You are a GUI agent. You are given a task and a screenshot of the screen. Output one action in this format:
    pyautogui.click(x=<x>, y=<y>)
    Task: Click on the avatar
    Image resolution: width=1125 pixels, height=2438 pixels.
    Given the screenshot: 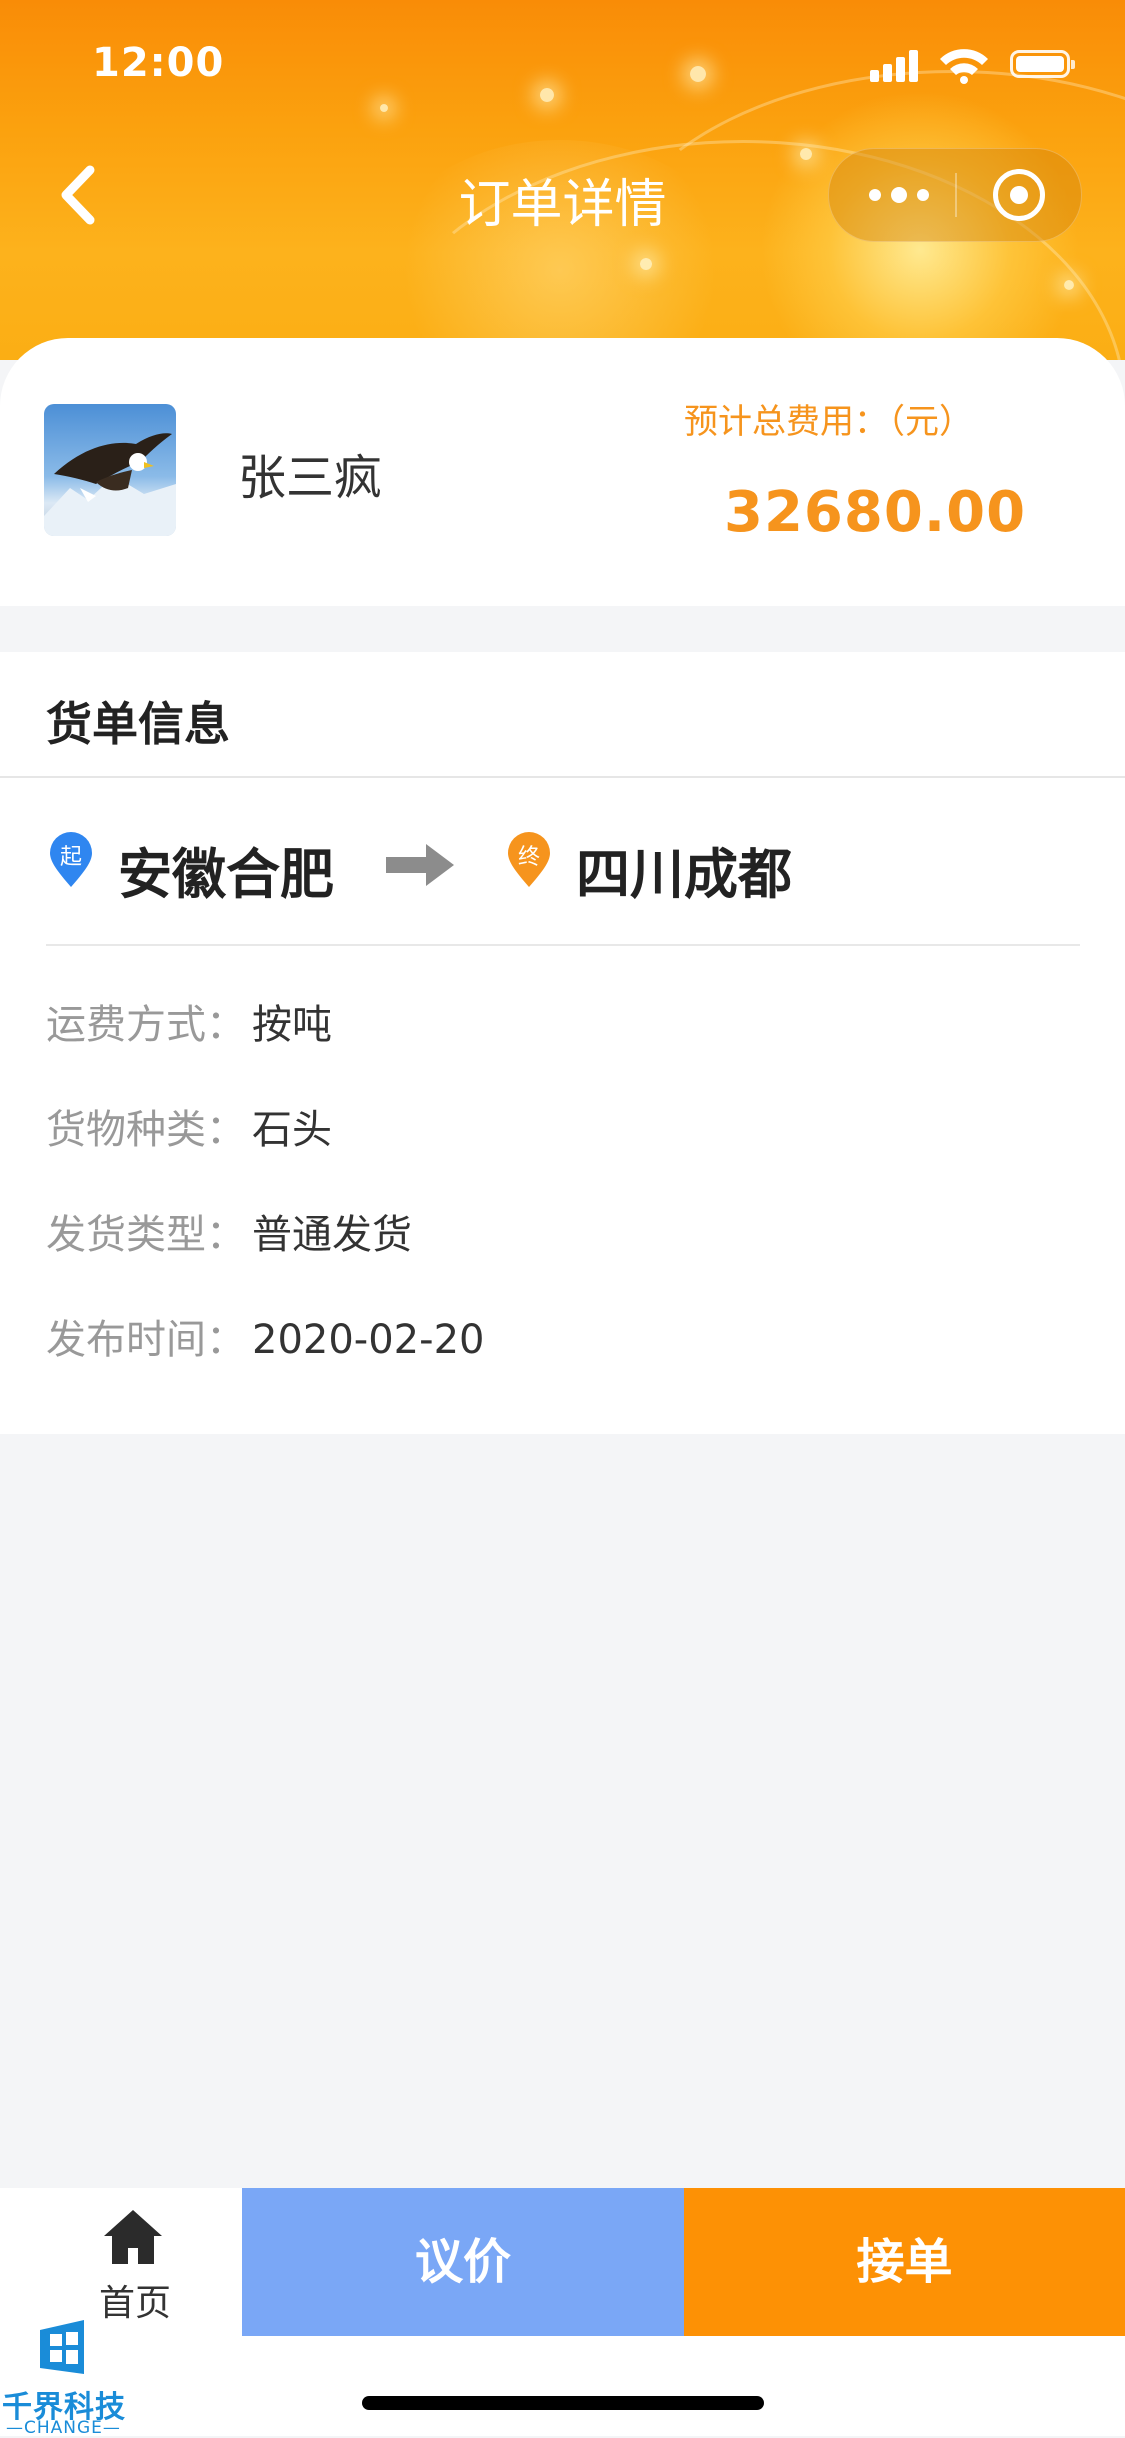 What is the action you would take?
    pyautogui.click(x=110, y=470)
    